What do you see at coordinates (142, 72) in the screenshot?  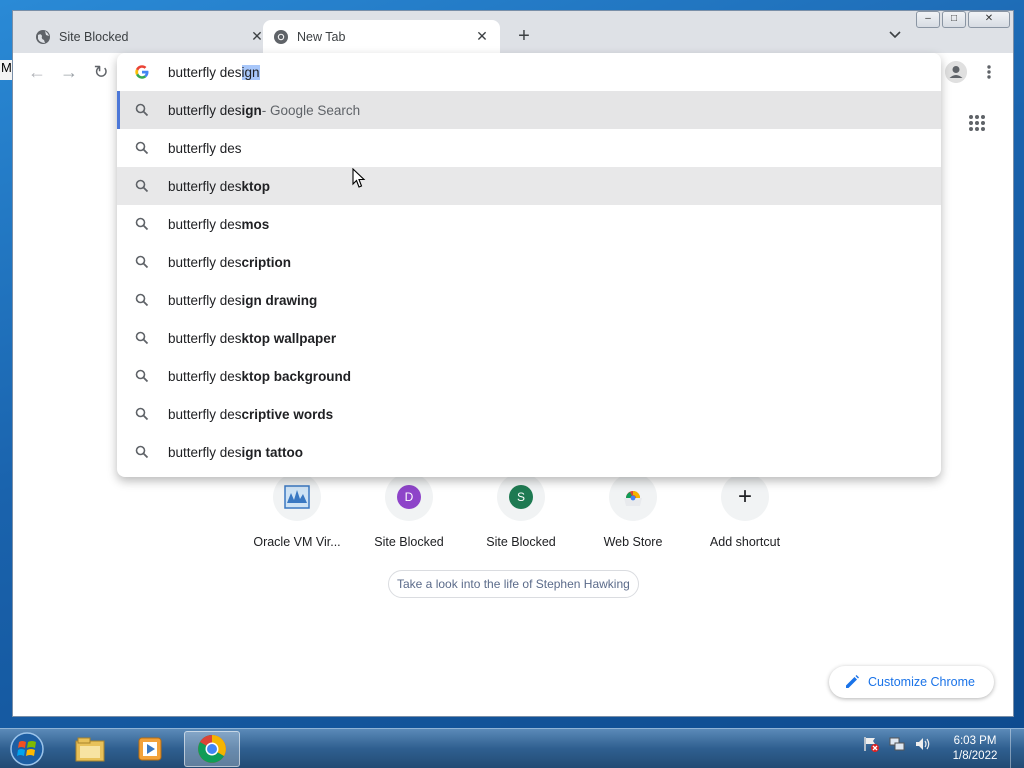 I see `google-g-icon` at bounding box center [142, 72].